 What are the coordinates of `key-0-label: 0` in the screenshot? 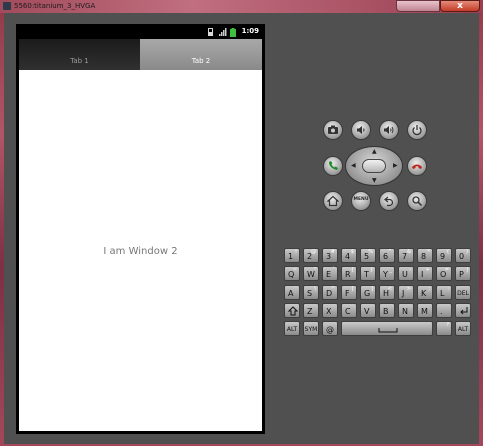 It's located at (462, 256).